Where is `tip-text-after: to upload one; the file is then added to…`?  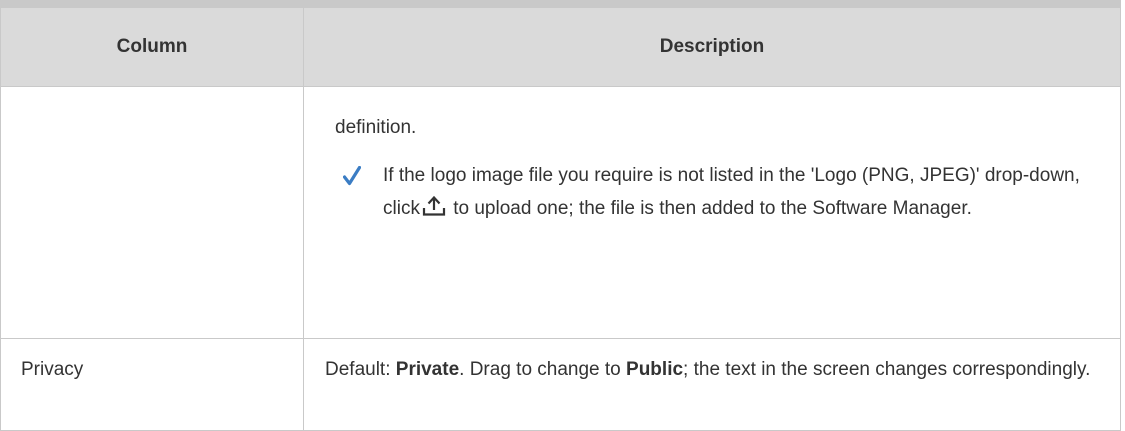
tip-text-after: to upload one; the file is then added to… is located at coordinates (709, 208).